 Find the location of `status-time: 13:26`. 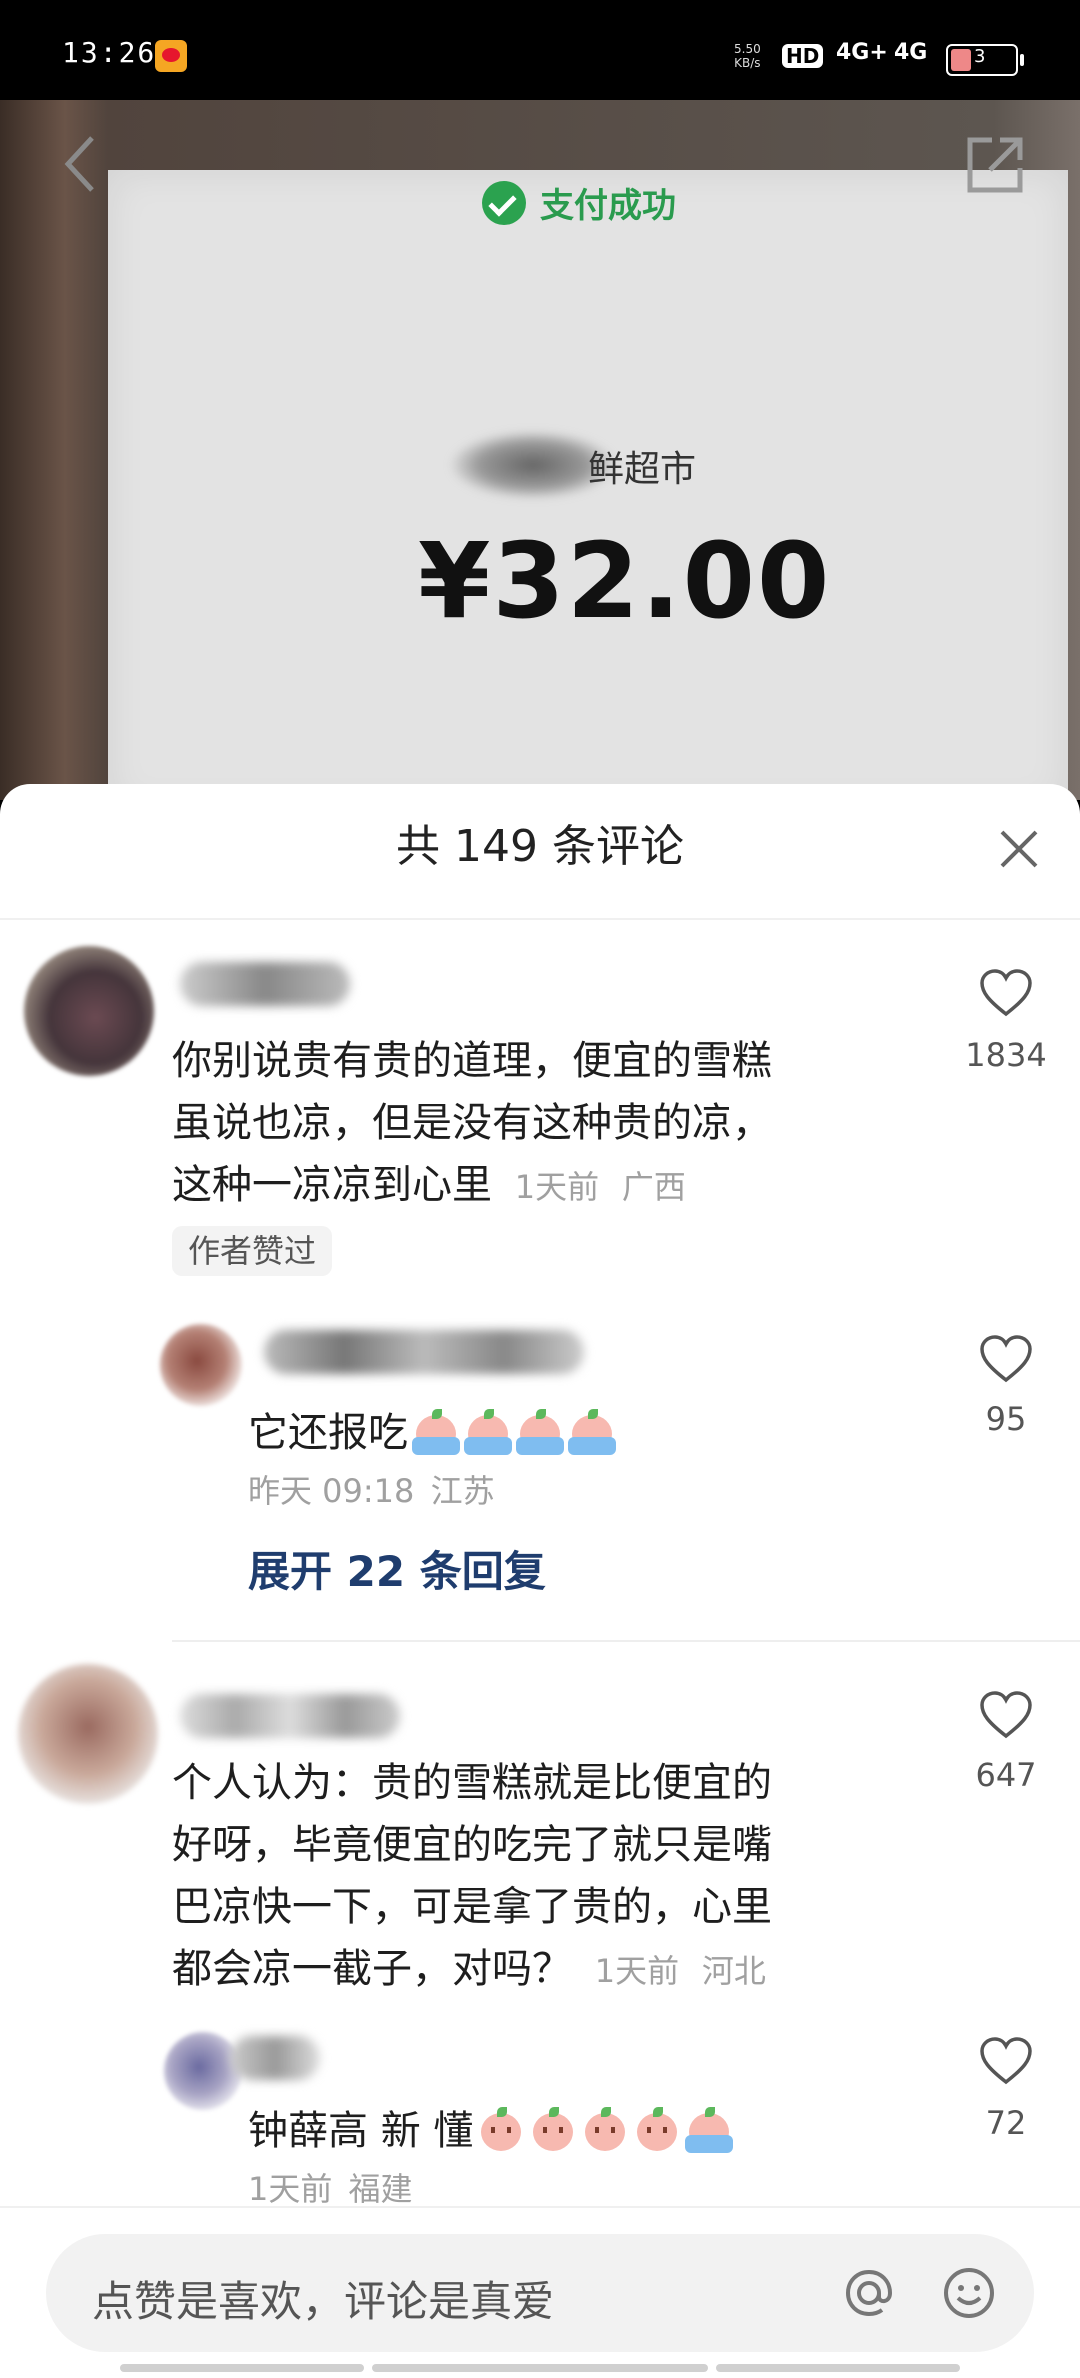

status-time: 13:26 is located at coordinates (109, 52).